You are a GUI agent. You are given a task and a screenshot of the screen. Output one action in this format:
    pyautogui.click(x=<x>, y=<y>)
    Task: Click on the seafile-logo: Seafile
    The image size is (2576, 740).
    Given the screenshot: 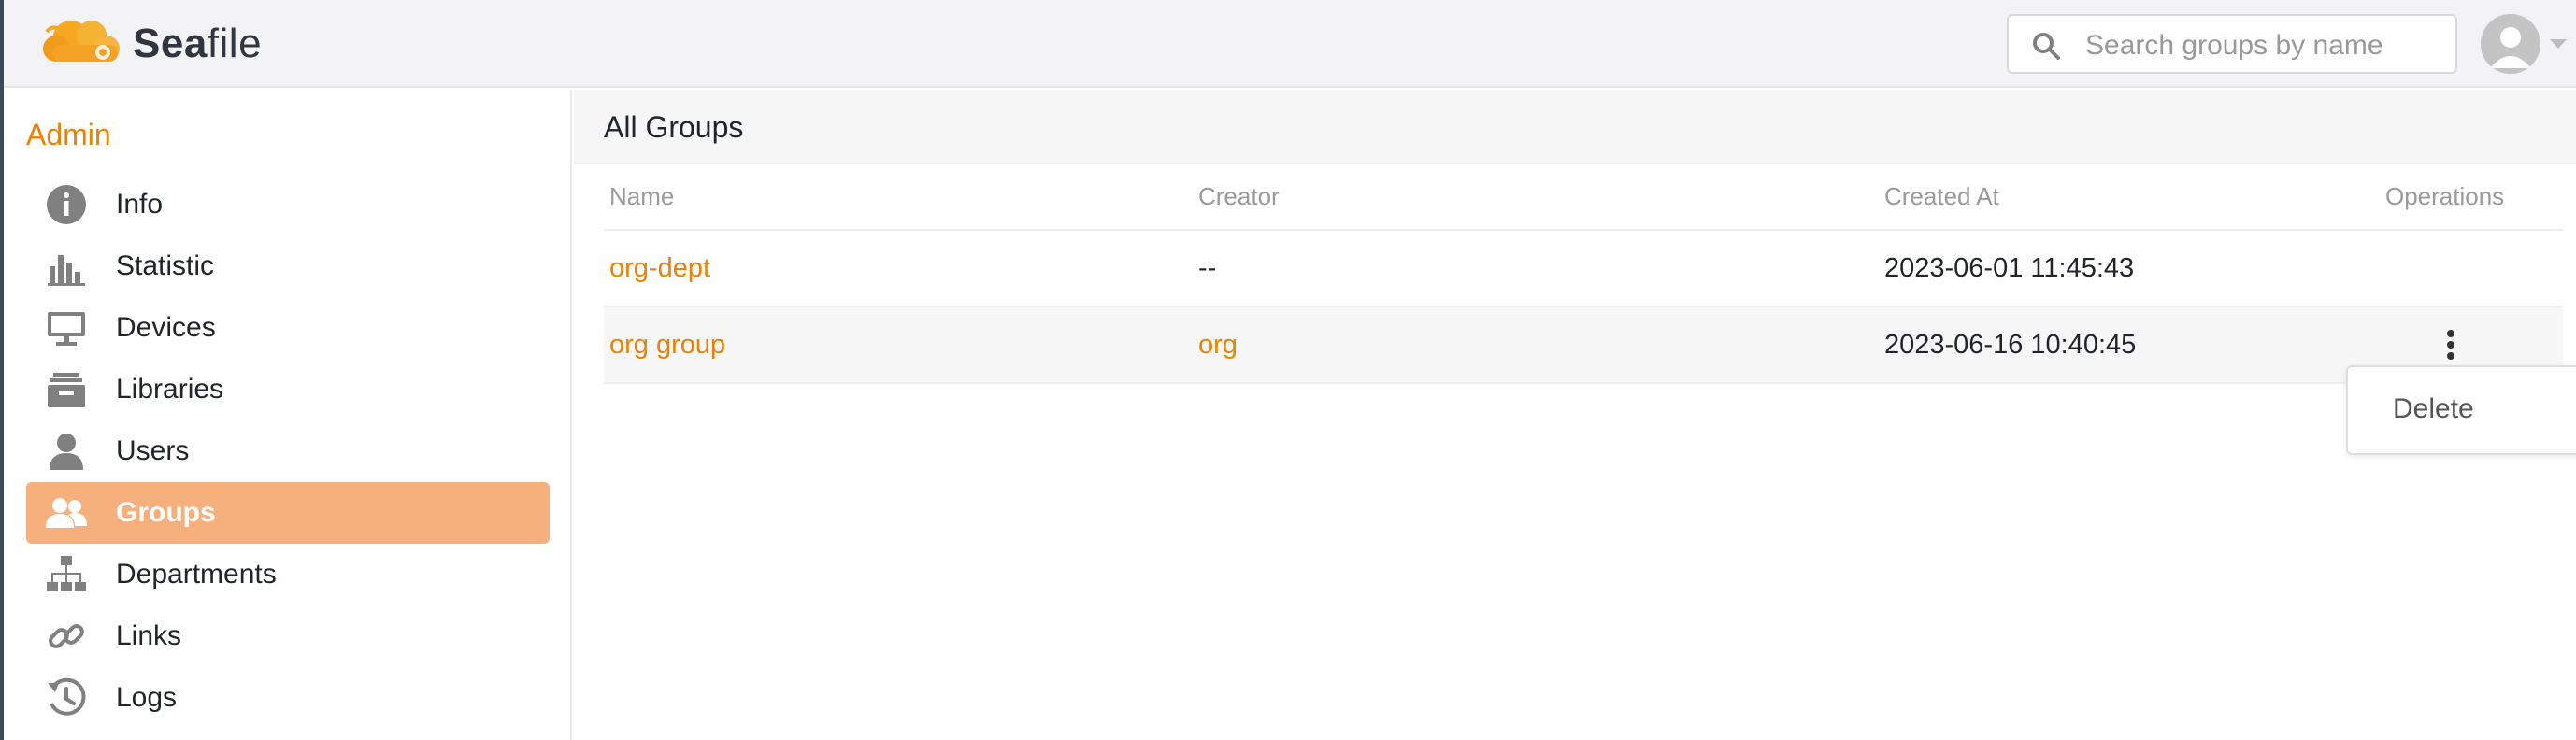 What is the action you would take?
    pyautogui.click(x=148, y=44)
    